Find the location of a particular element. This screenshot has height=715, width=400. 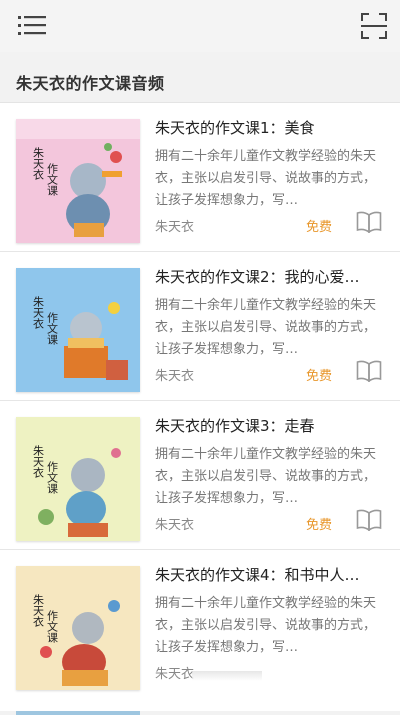

section-header: 朱天衣的作文课音频 is located at coordinates (200, 80).